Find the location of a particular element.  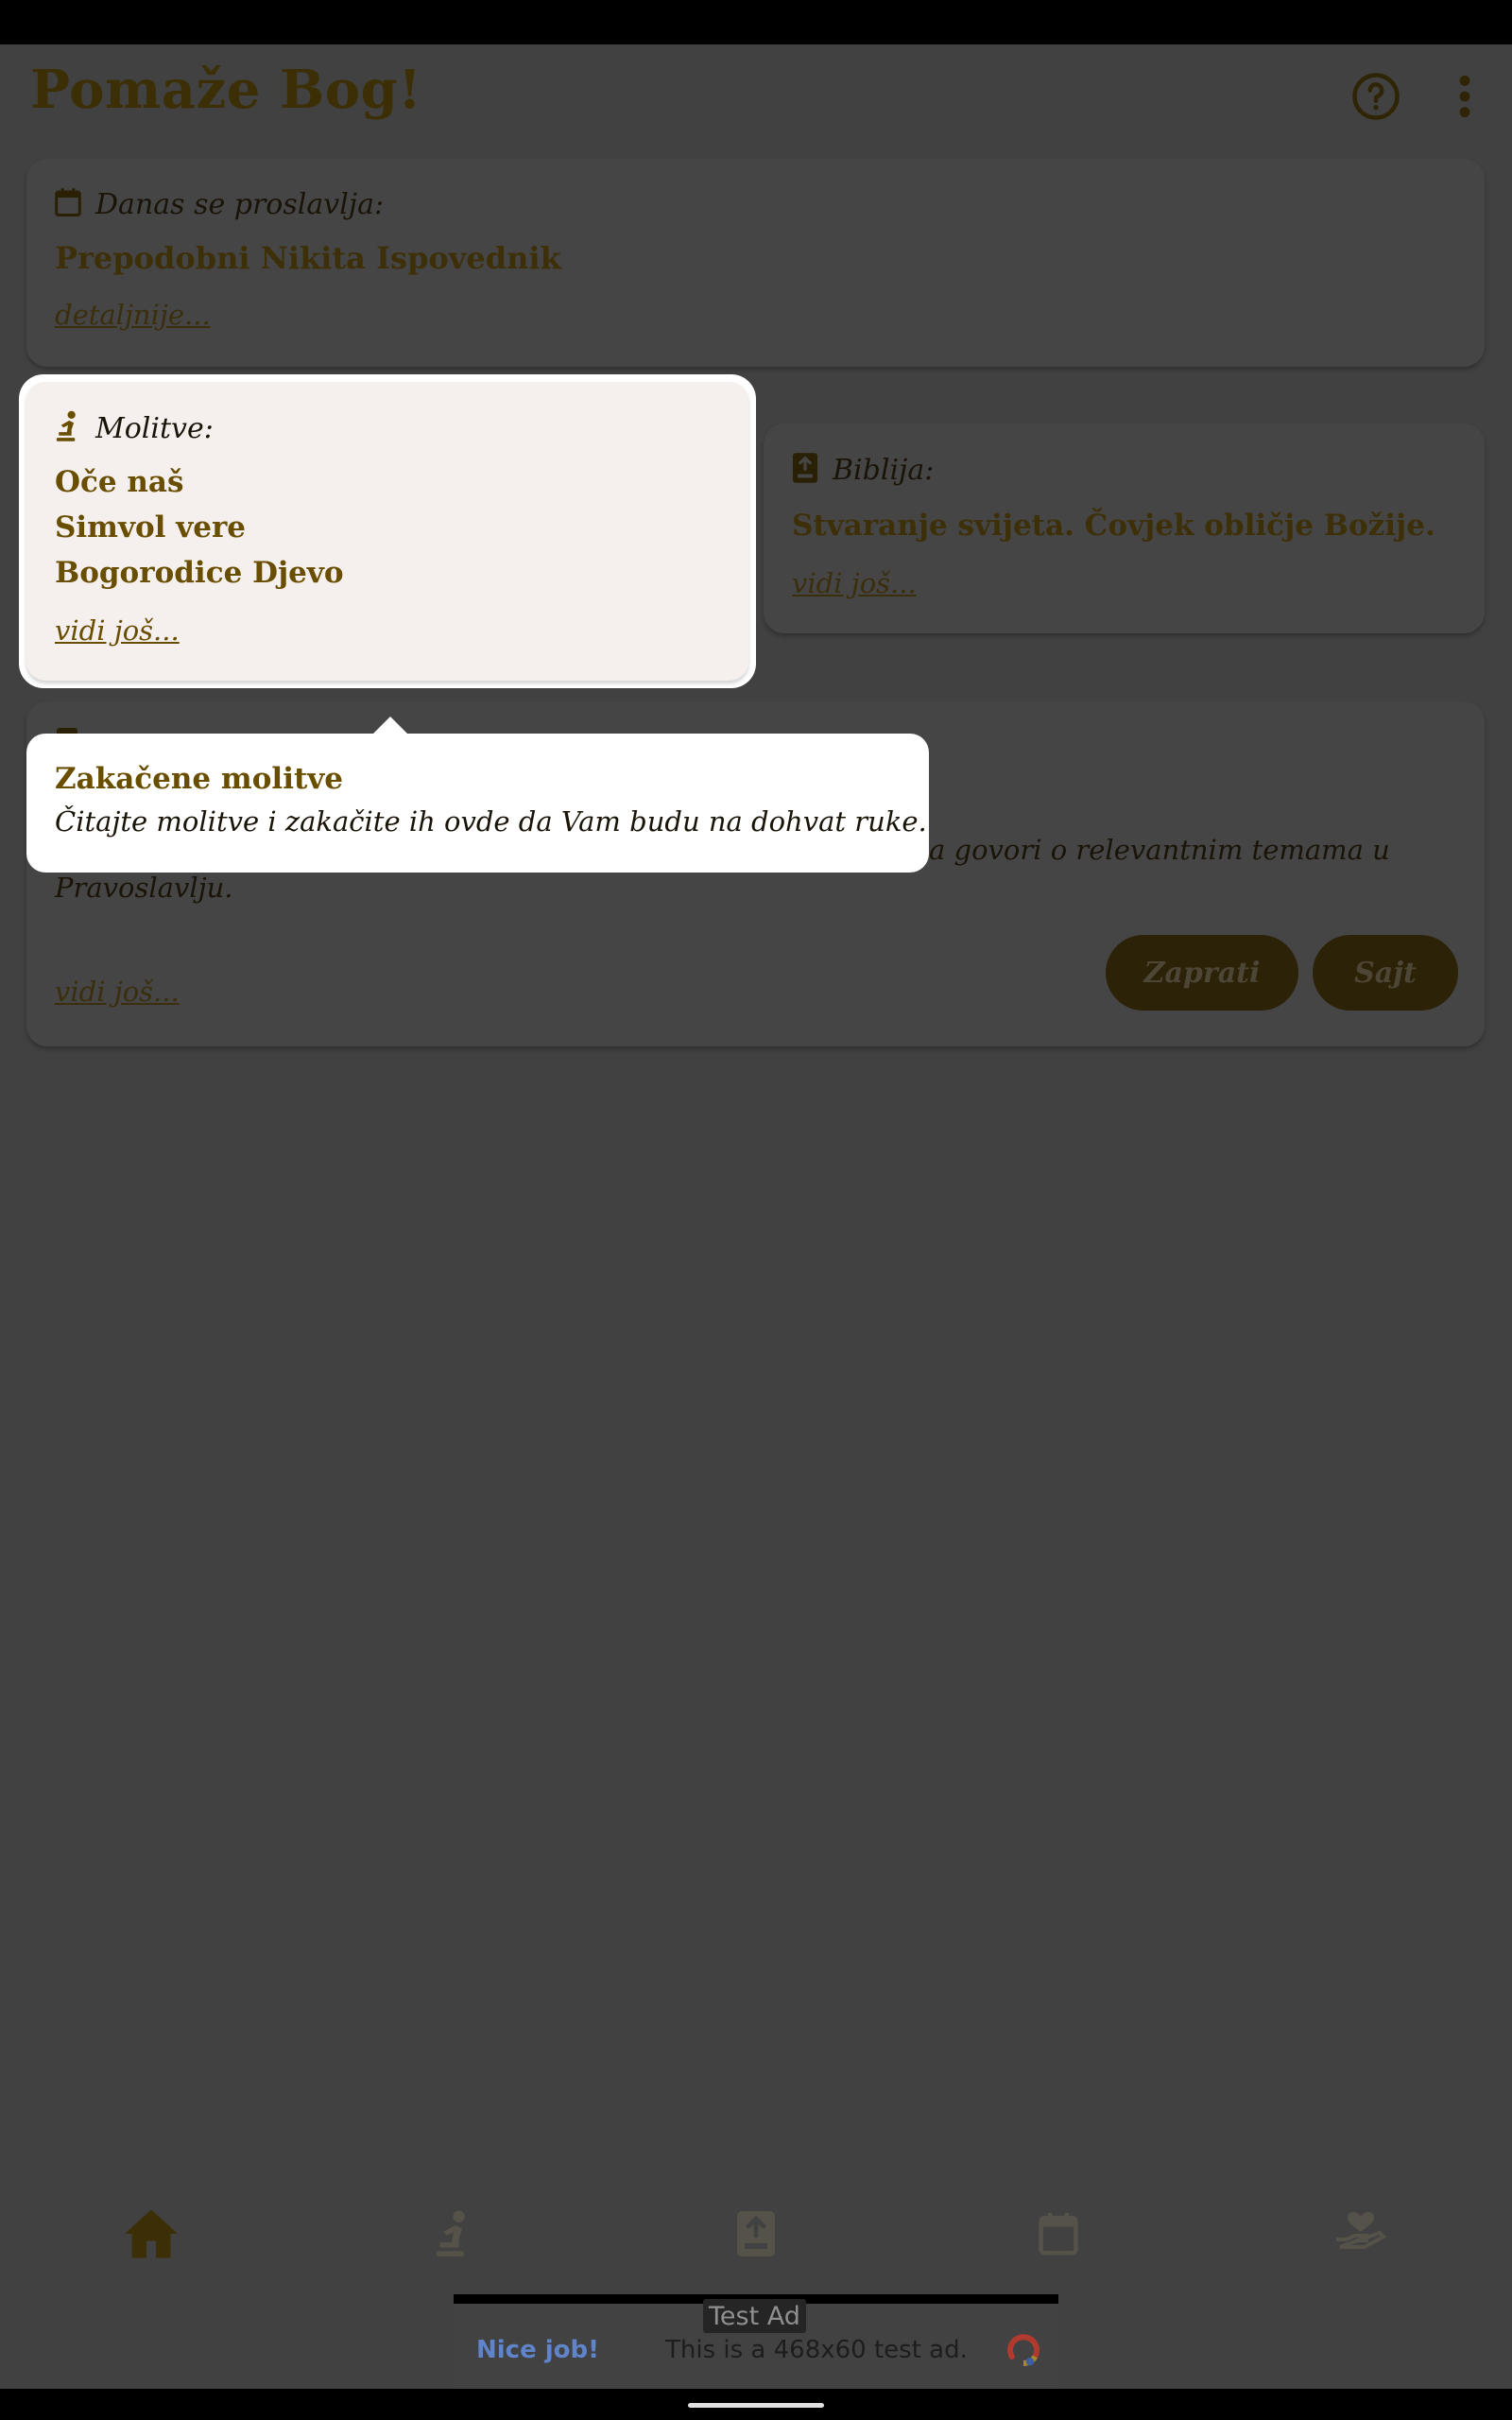

website-button: Sajt is located at coordinates (1385, 973).